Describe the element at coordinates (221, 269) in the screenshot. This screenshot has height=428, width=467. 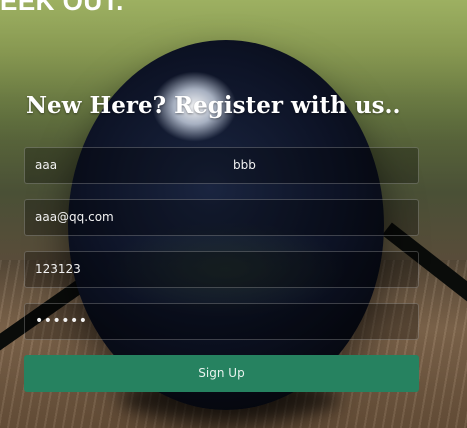
I see `phone-field: 123123` at that location.